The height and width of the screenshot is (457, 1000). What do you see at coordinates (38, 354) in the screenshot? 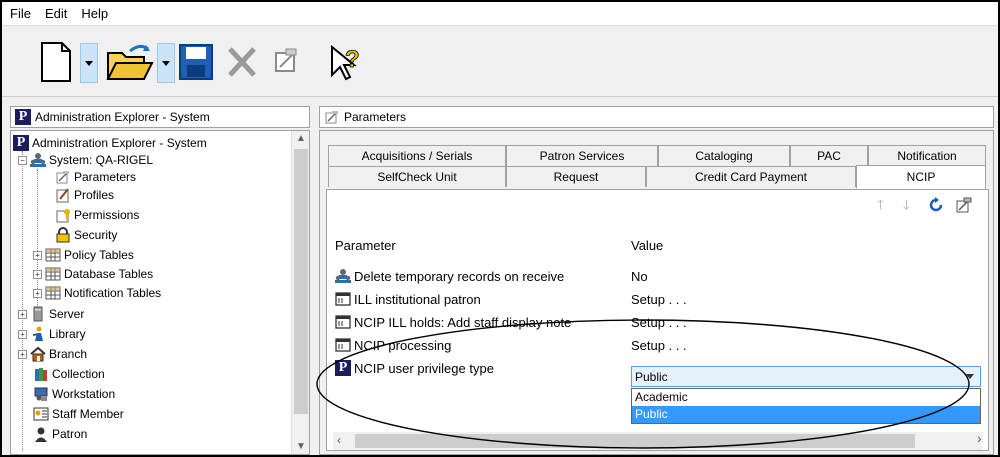
I see `branch-house-icon` at bounding box center [38, 354].